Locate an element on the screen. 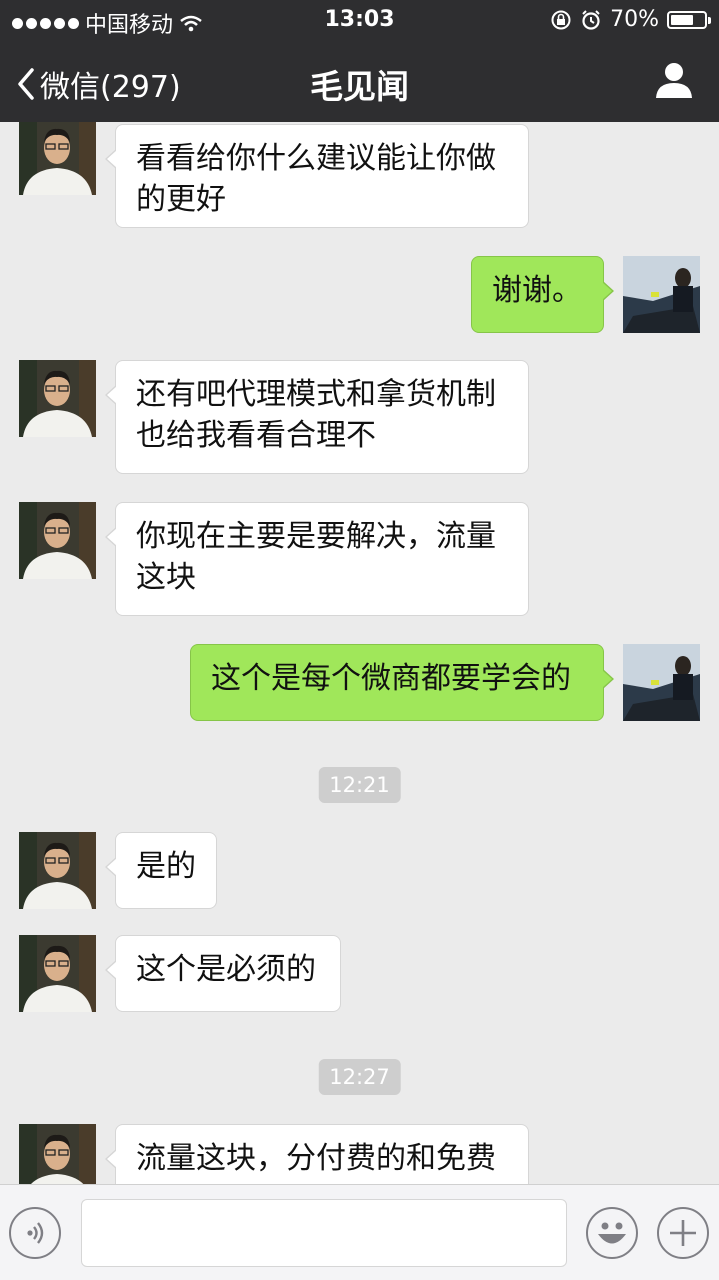 The image size is (719, 1280). message-bubble: 这个是必须的 is located at coordinates (223, 973).